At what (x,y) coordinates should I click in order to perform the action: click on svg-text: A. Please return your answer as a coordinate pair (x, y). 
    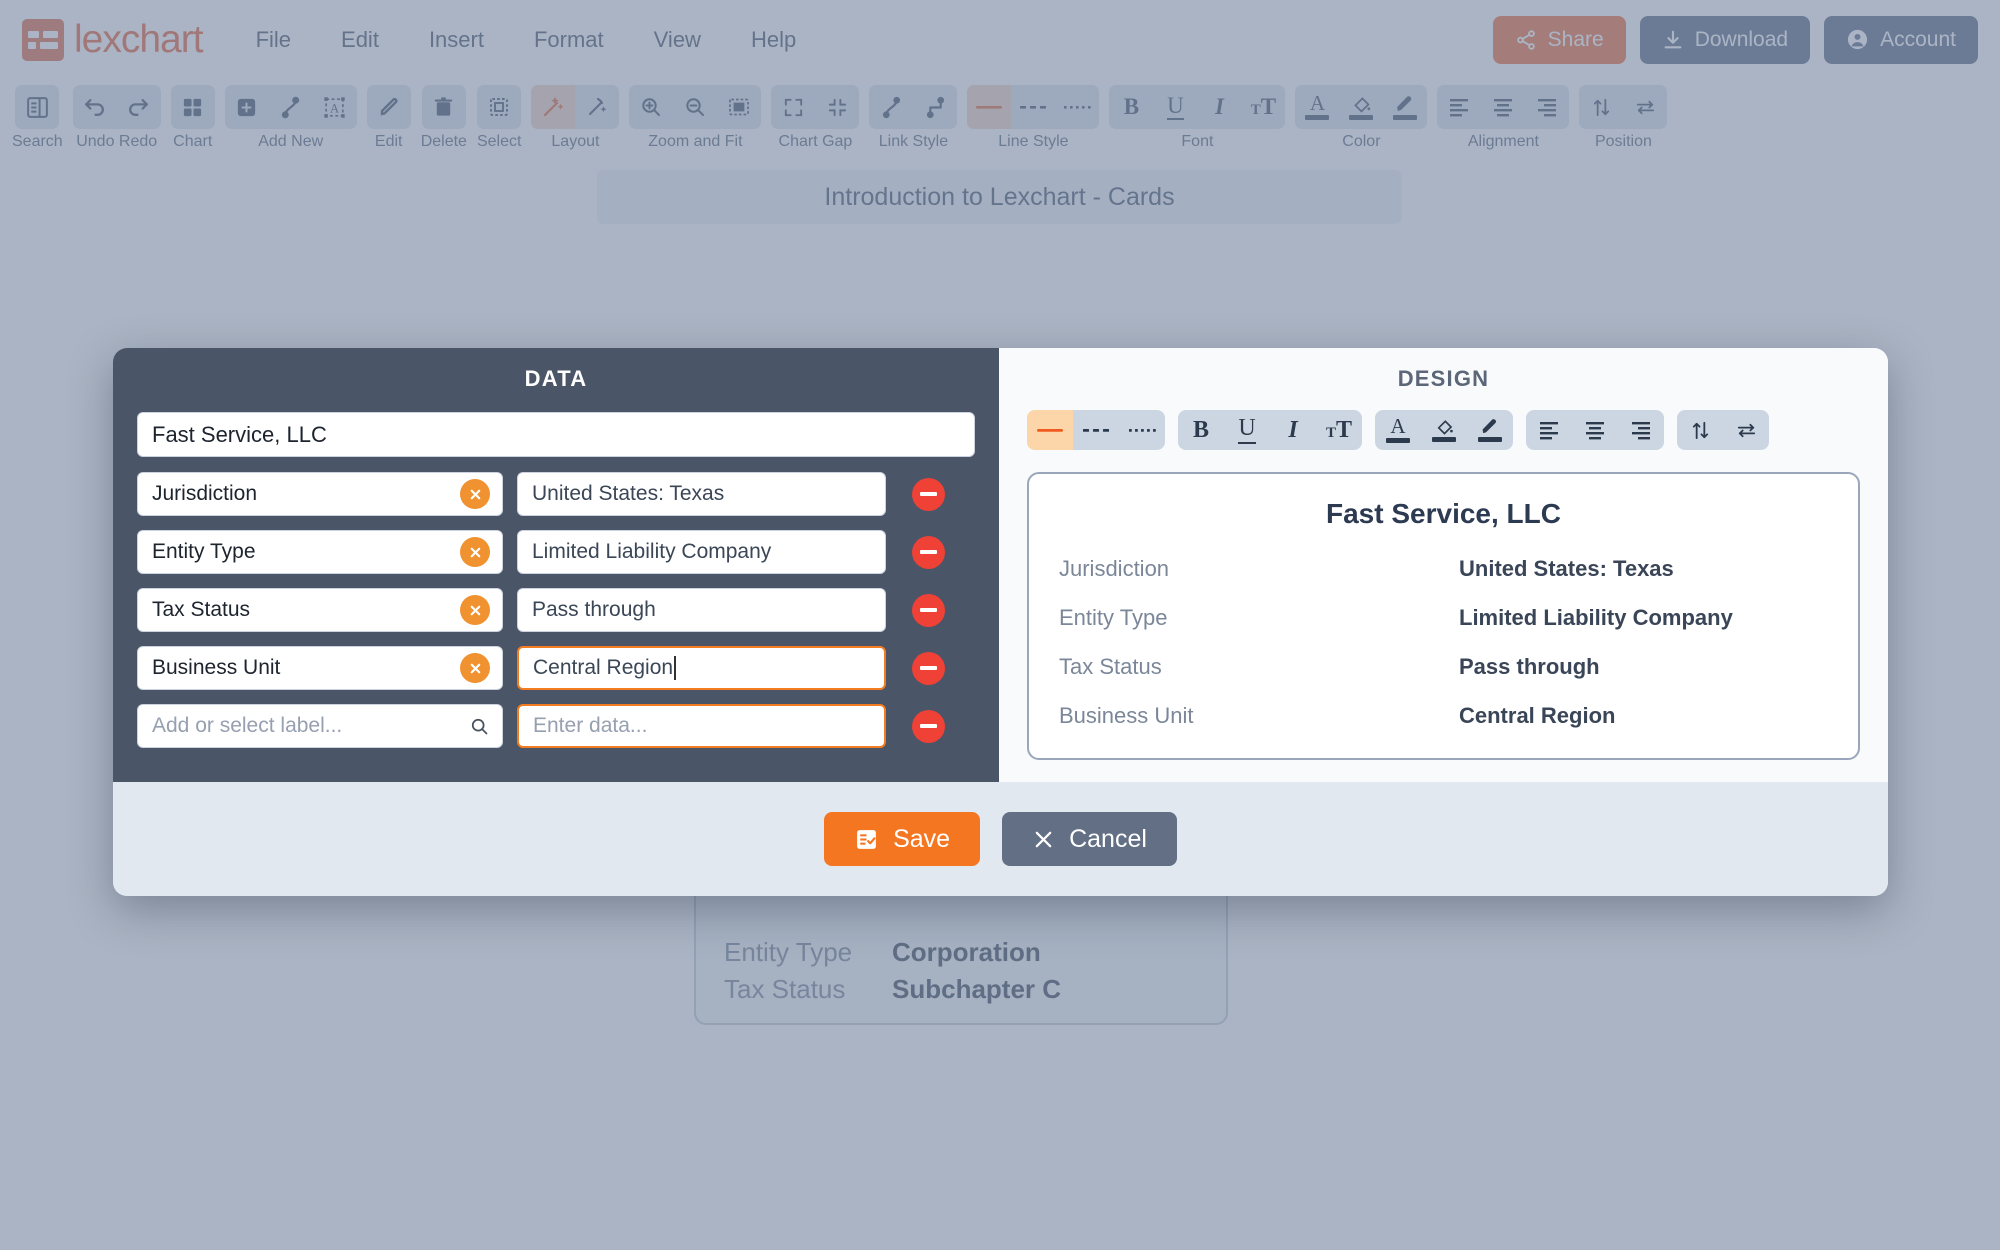
    Looking at the image, I should click on (334, 108).